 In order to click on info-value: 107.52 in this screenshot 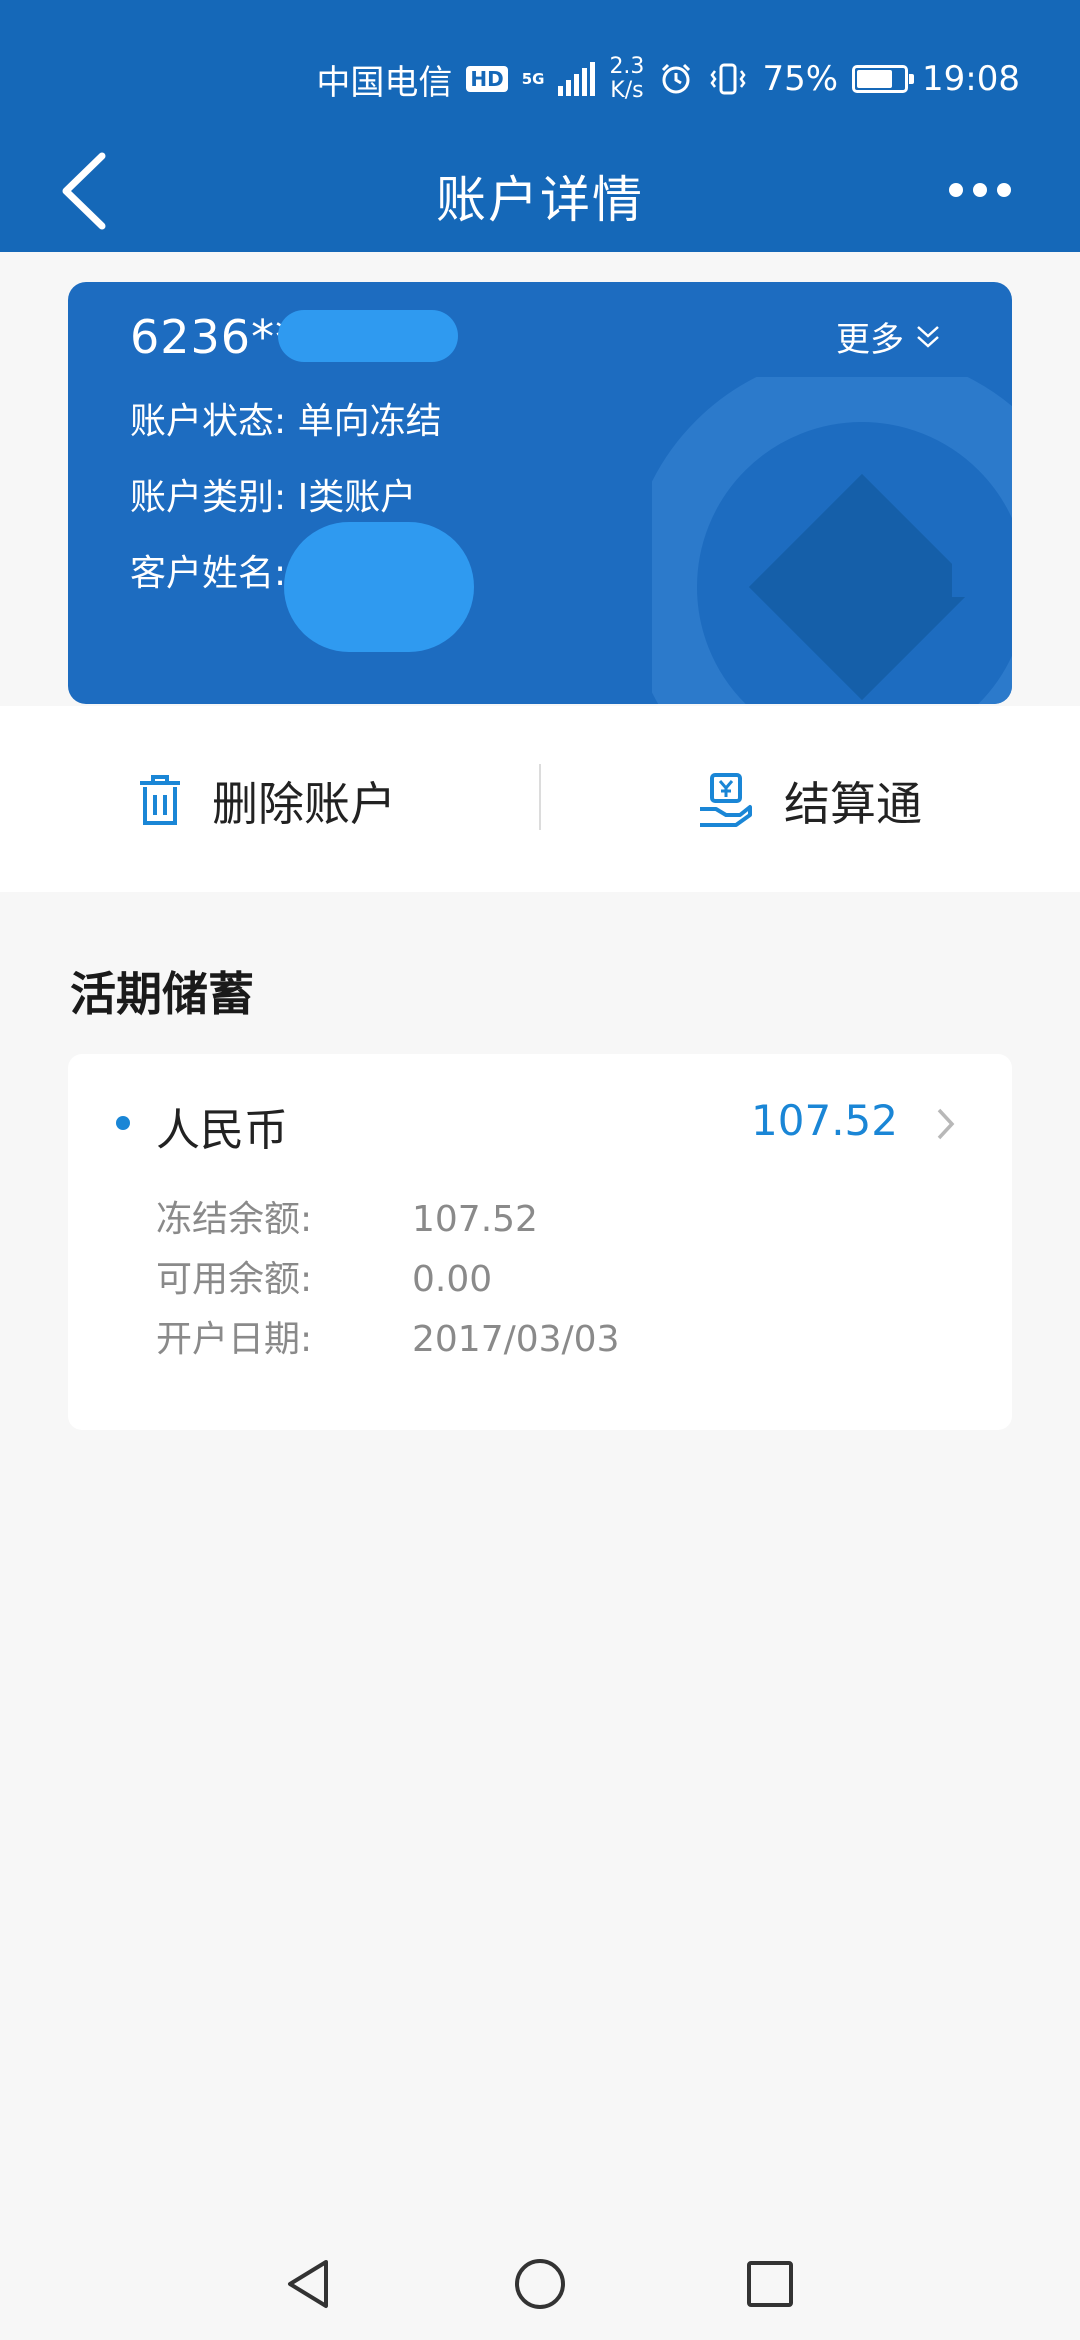, I will do `click(475, 1219)`.